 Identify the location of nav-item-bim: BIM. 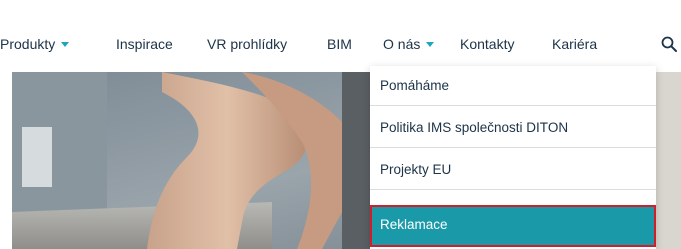
(339, 44).